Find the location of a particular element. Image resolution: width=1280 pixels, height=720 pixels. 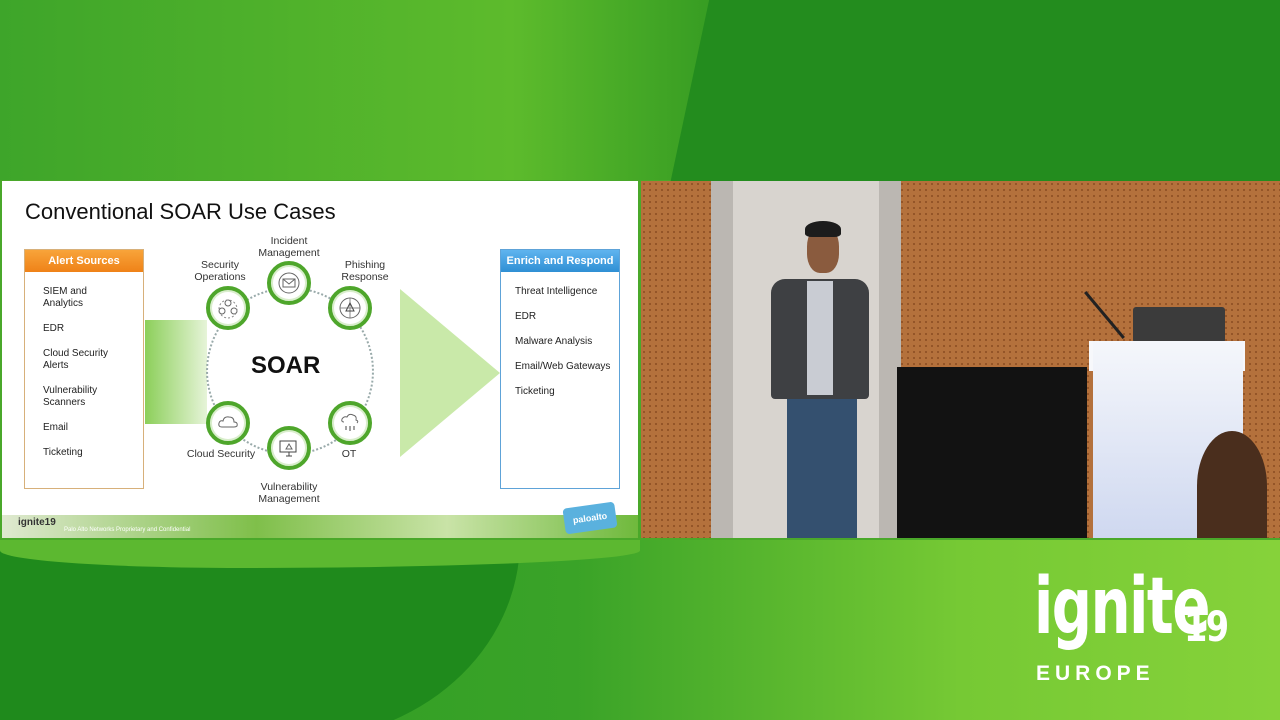

security-operations-label: Security Operations is located at coordinates (220, 271).